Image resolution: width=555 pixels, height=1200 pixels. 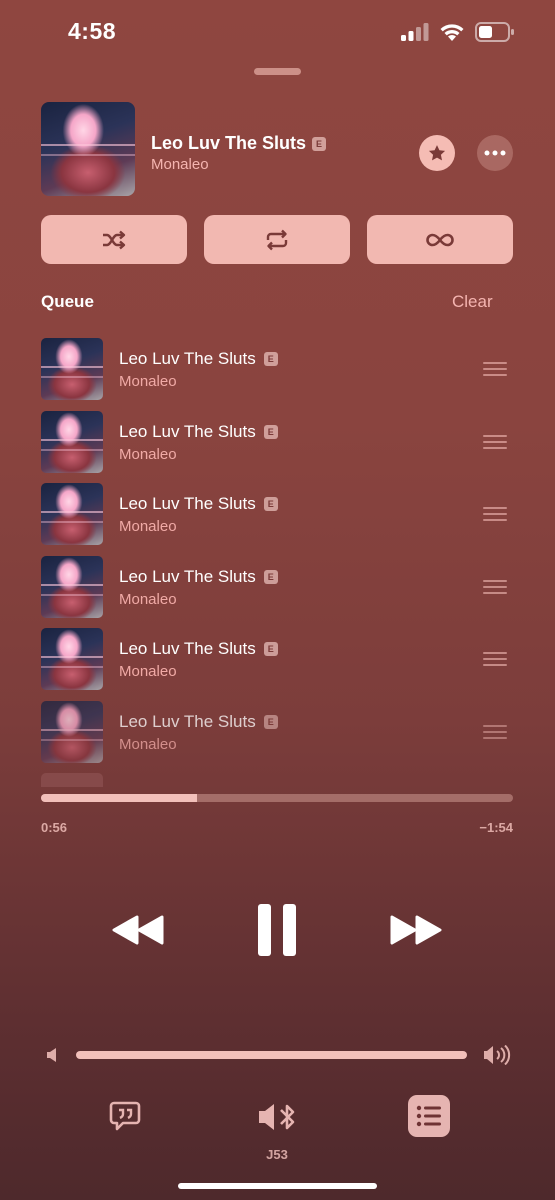 What do you see at coordinates (54, 827) in the screenshot?
I see `elapsed-time: 0:56` at bounding box center [54, 827].